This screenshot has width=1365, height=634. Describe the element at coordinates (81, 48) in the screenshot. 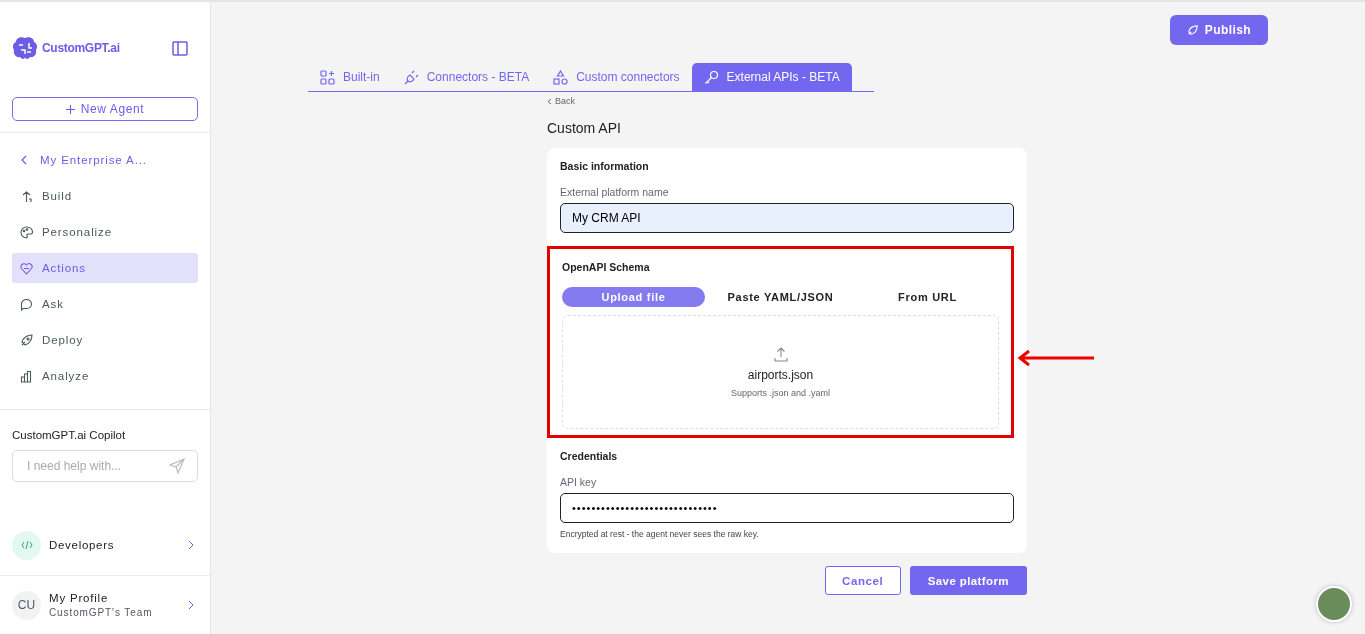

I see `brand-name: CustomGPT.ai` at that location.